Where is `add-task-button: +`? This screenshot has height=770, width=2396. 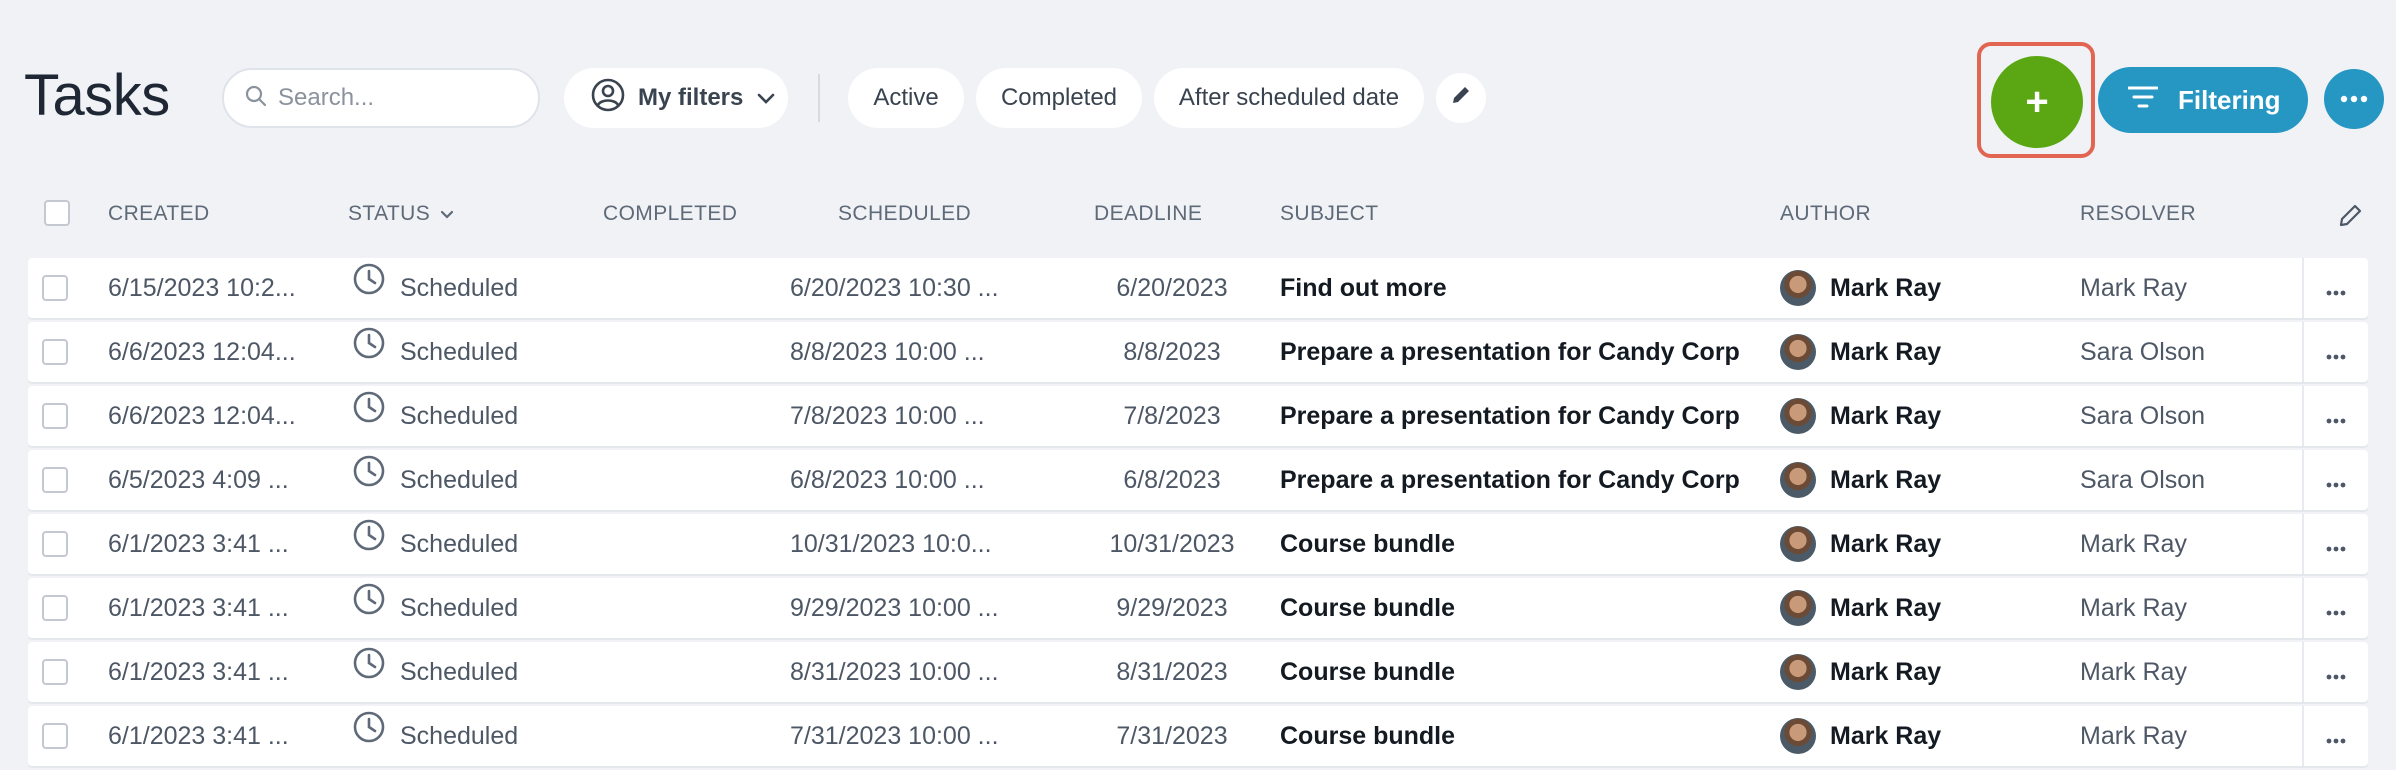
add-task-button: + is located at coordinates (2037, 102).